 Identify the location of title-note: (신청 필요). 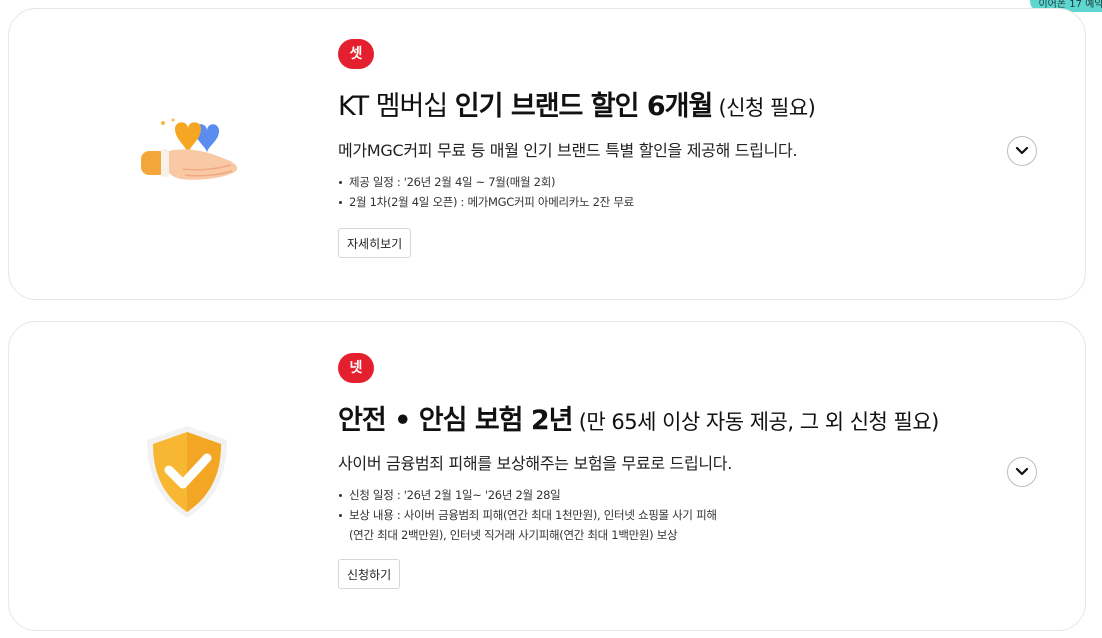
(764, 108).